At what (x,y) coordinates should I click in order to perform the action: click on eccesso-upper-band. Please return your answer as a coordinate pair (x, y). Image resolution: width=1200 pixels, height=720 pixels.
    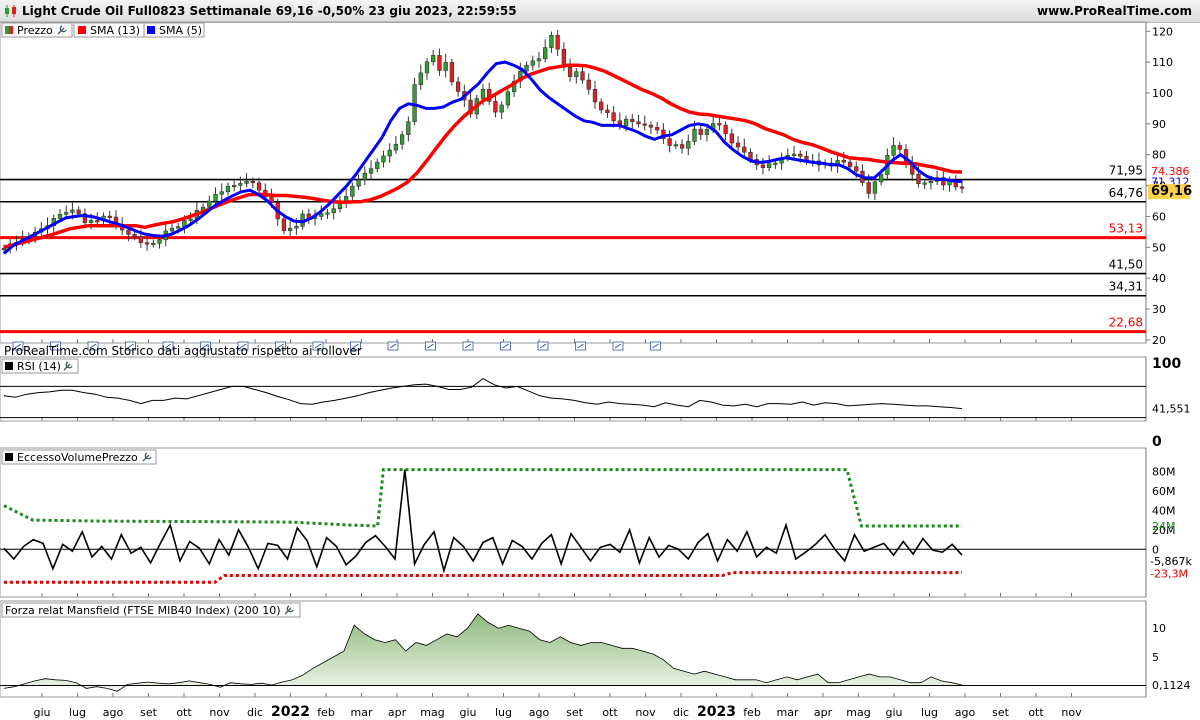
    Looking at the image, I should click on (482, 498).